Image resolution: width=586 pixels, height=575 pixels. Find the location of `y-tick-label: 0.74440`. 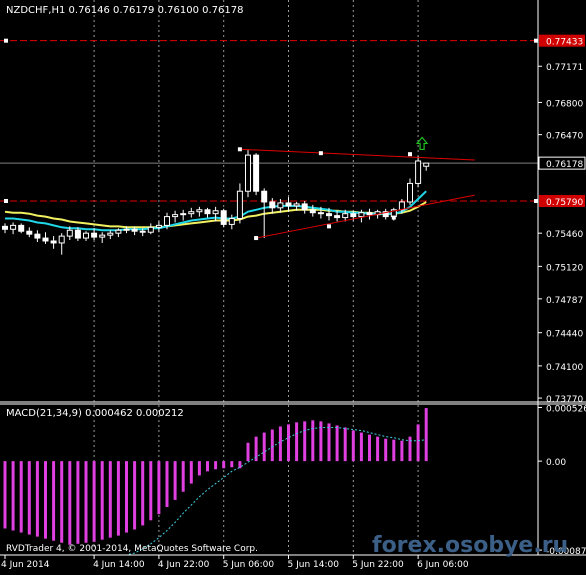

y-tick-label: 0.74440 is located at coordinates (564, 335).